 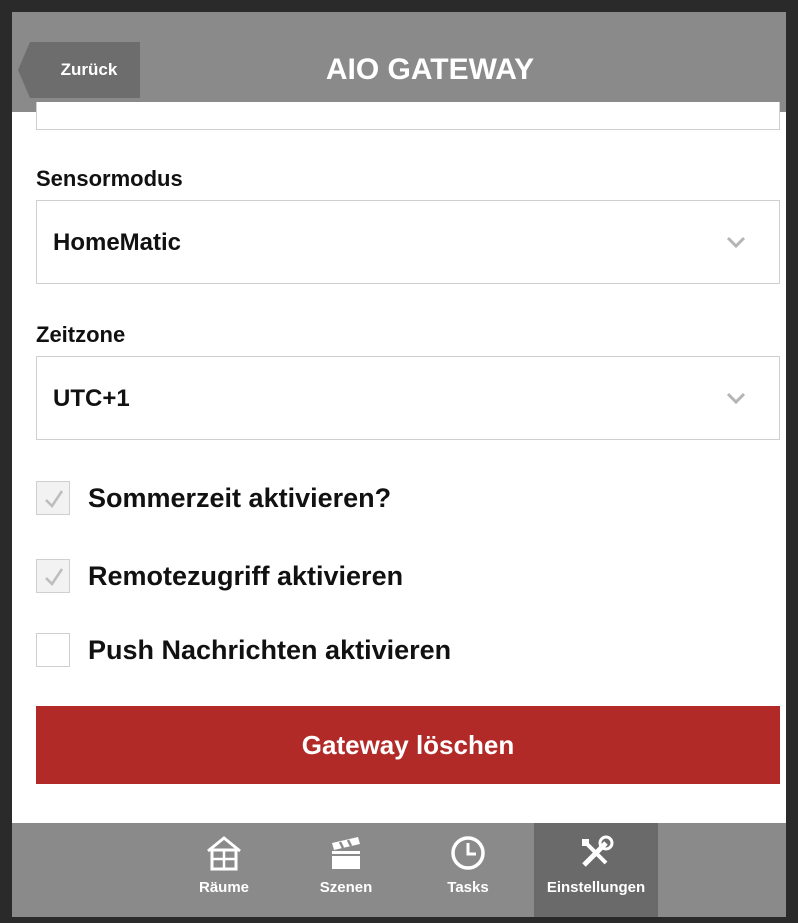 What do you see at coordinates (109, 178) in the screenshot?
I see `sensor-mode-label: Sensormodus` at bounding box center [109, 178].